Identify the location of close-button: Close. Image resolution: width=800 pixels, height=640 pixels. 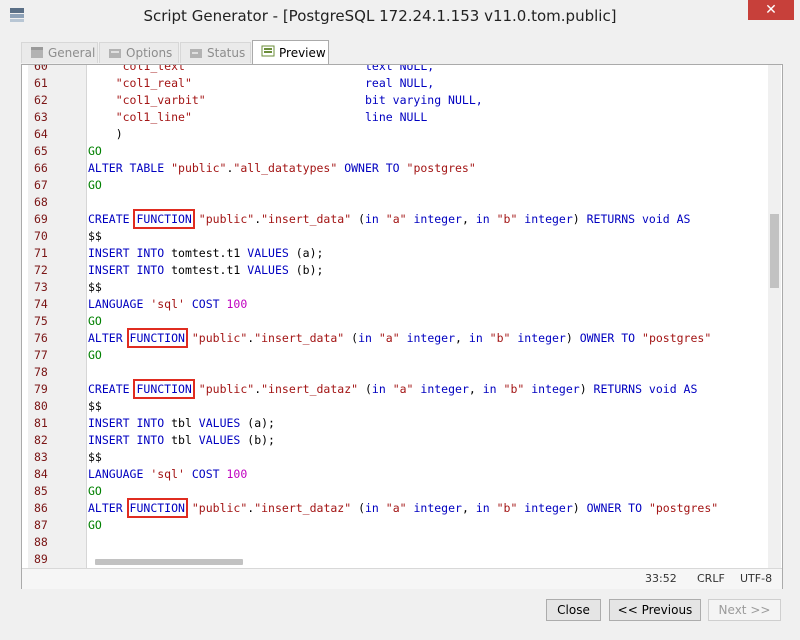
(573, 610).